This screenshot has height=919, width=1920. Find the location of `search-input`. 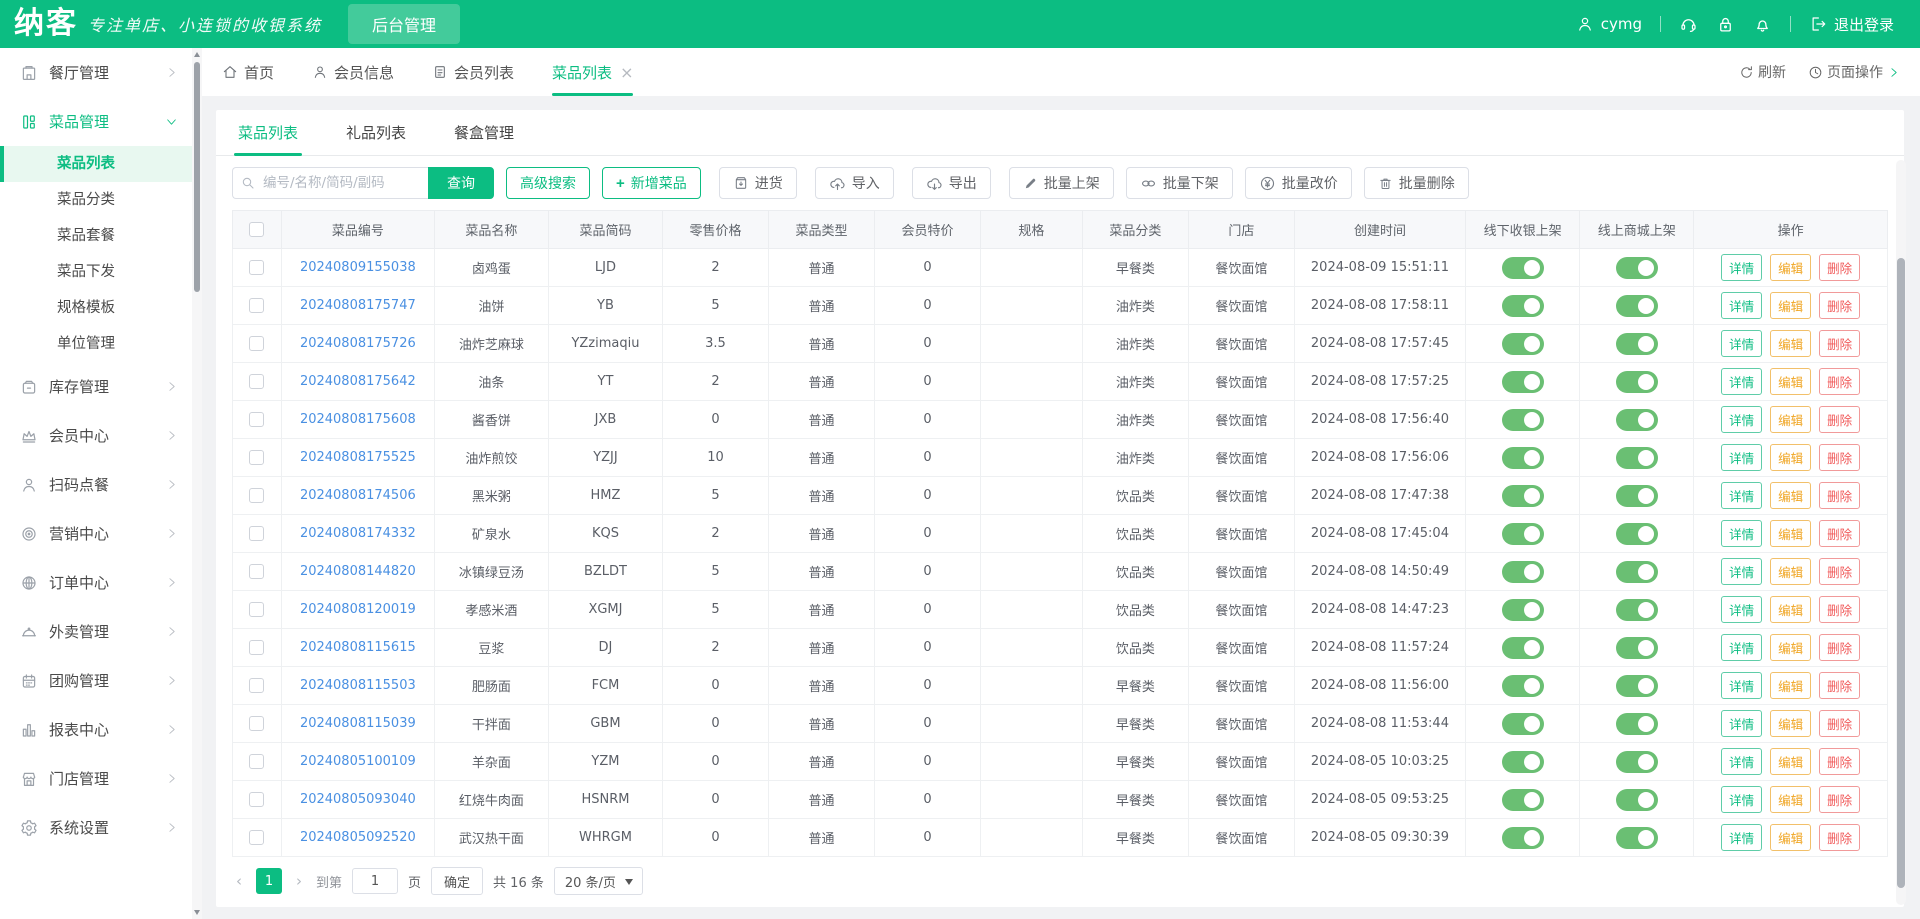

search-input is located at coordinates (330, 183).